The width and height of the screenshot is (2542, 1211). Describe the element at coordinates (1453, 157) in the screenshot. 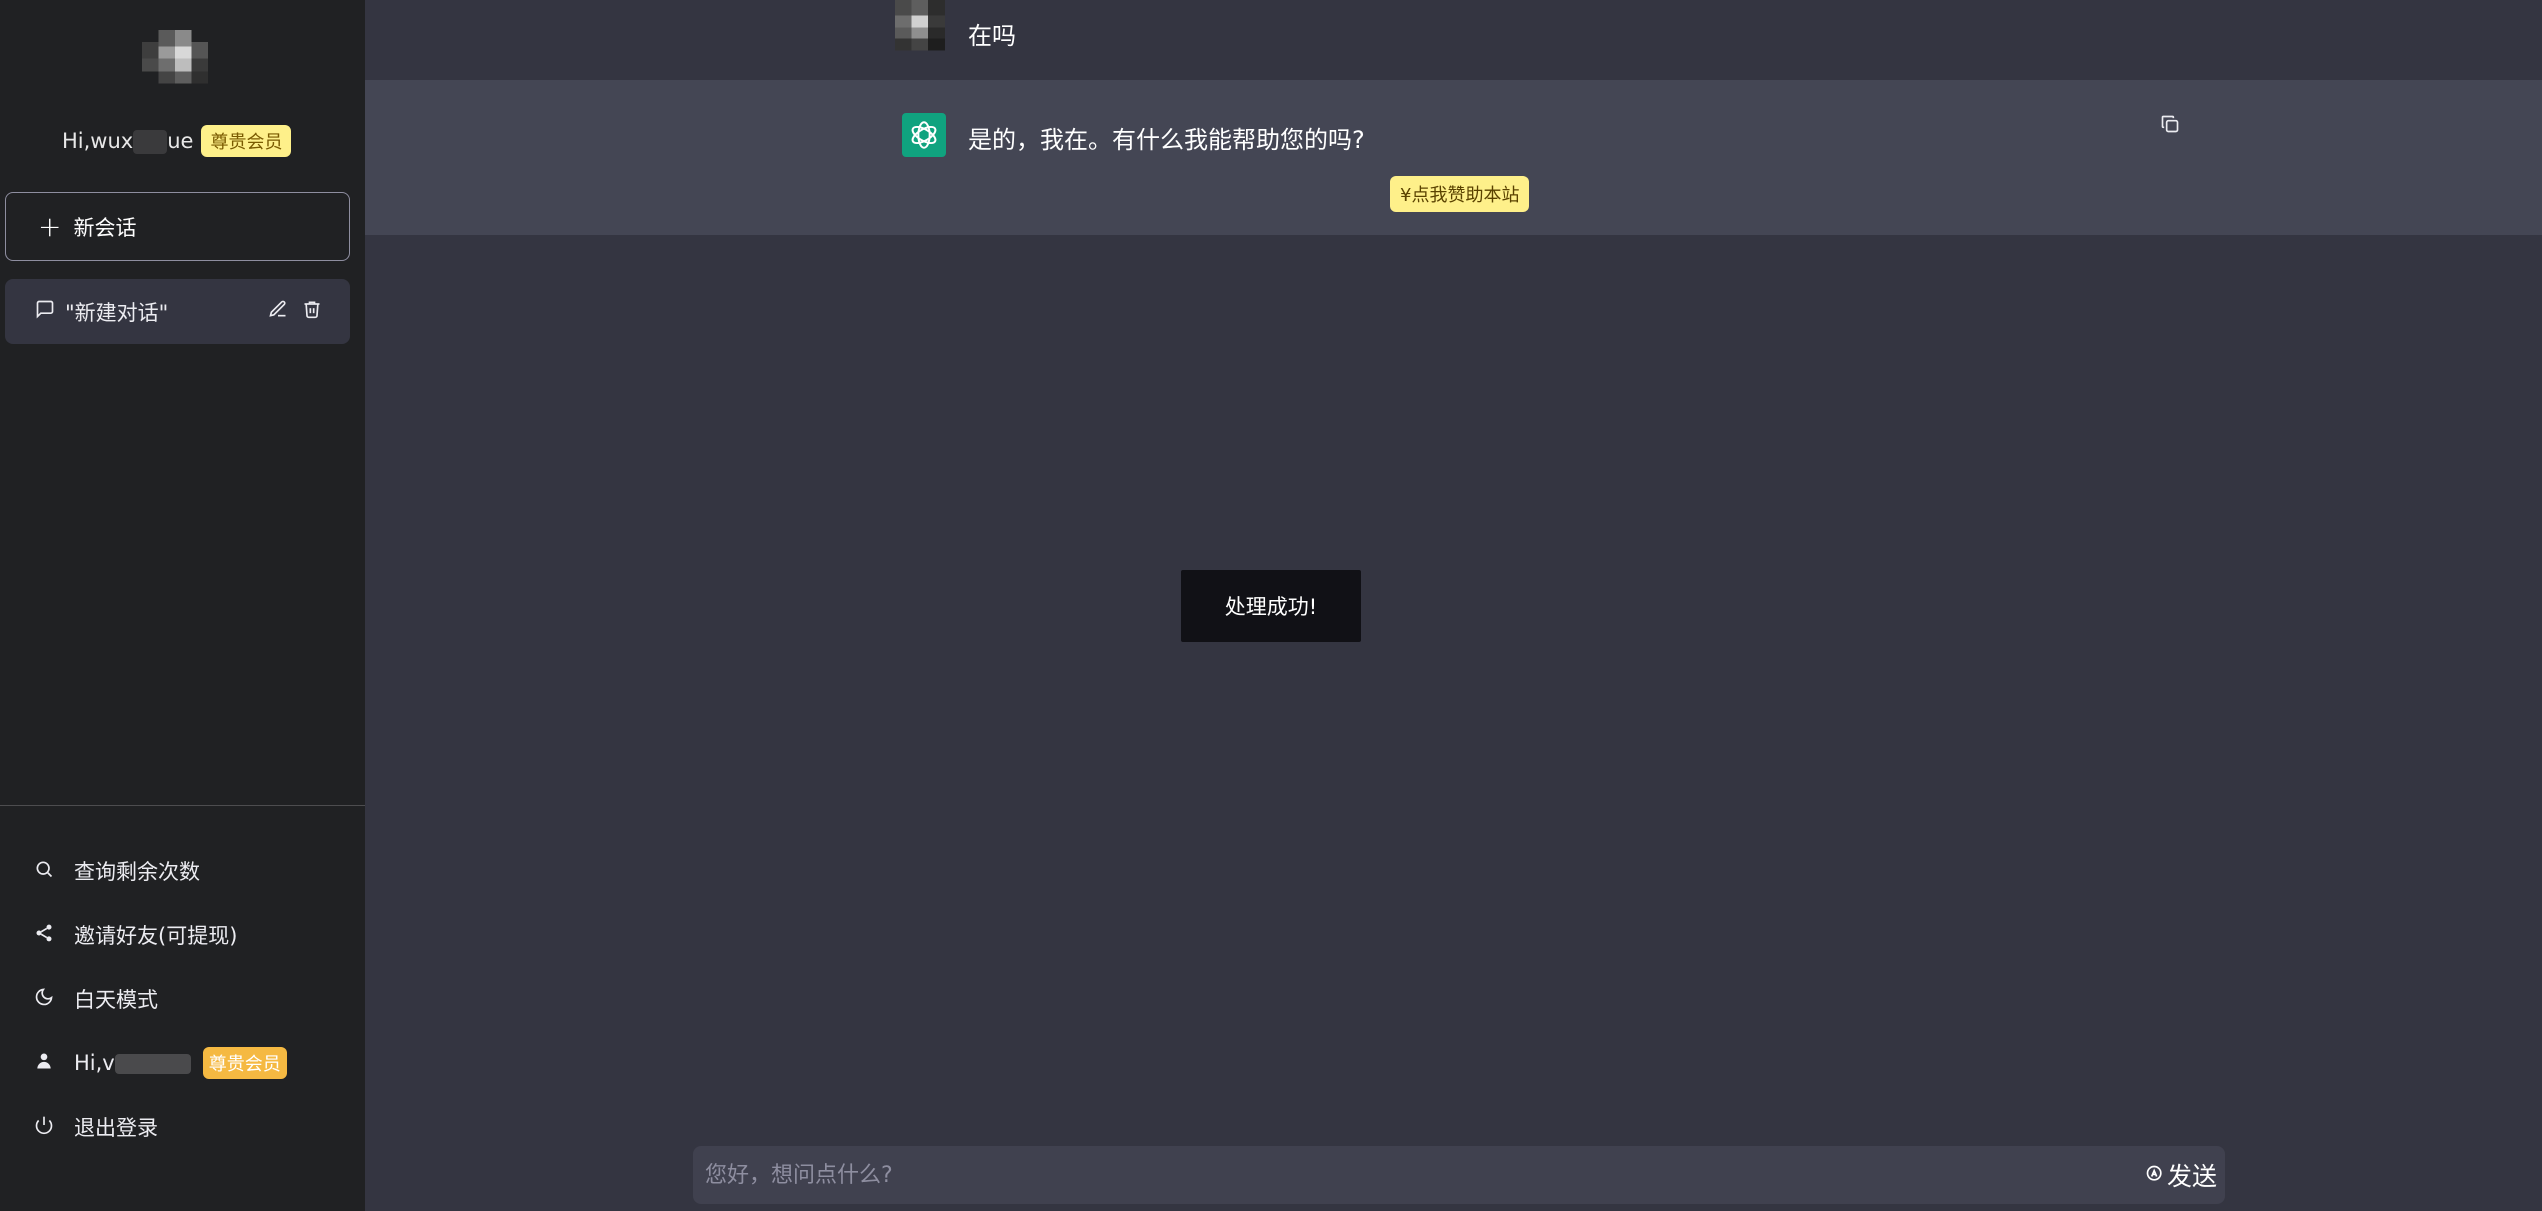

I see `bot-message-row: 是的，我在。有什么我能帮助您的吗? ¥点我赞助本站` at that location.